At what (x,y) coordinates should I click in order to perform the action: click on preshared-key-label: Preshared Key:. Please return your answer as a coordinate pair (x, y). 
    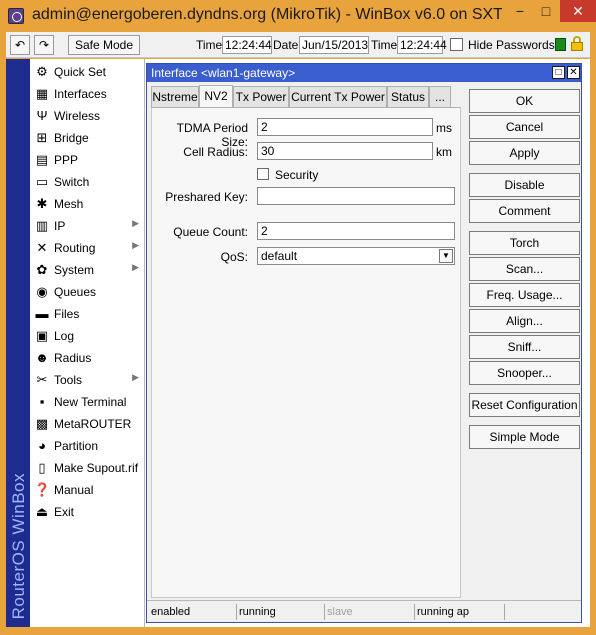
    Looking at the image, I should click on (206, 197).